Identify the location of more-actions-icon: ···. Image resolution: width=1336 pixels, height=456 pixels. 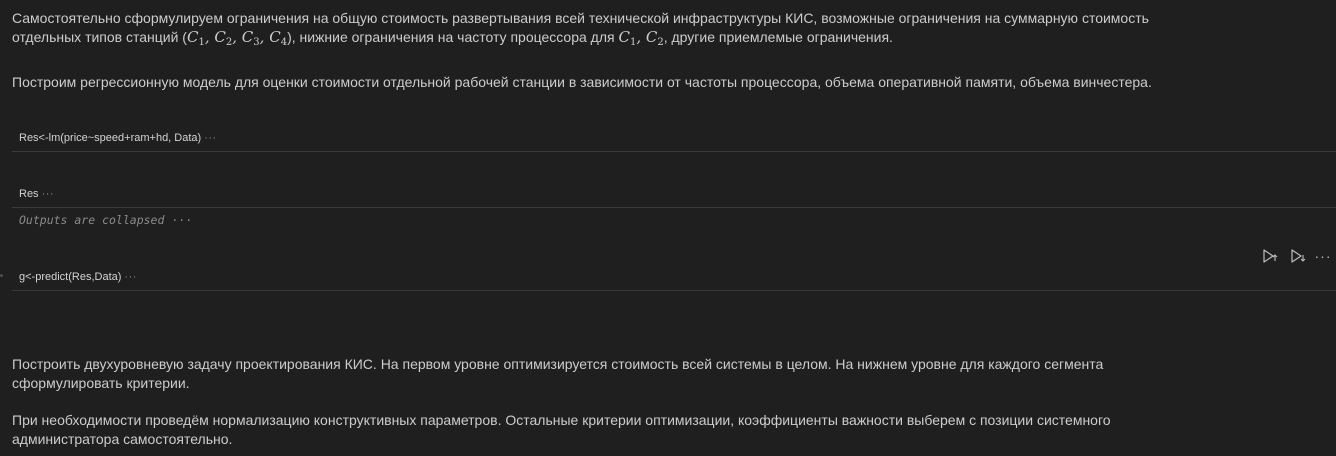
(1323, 256).